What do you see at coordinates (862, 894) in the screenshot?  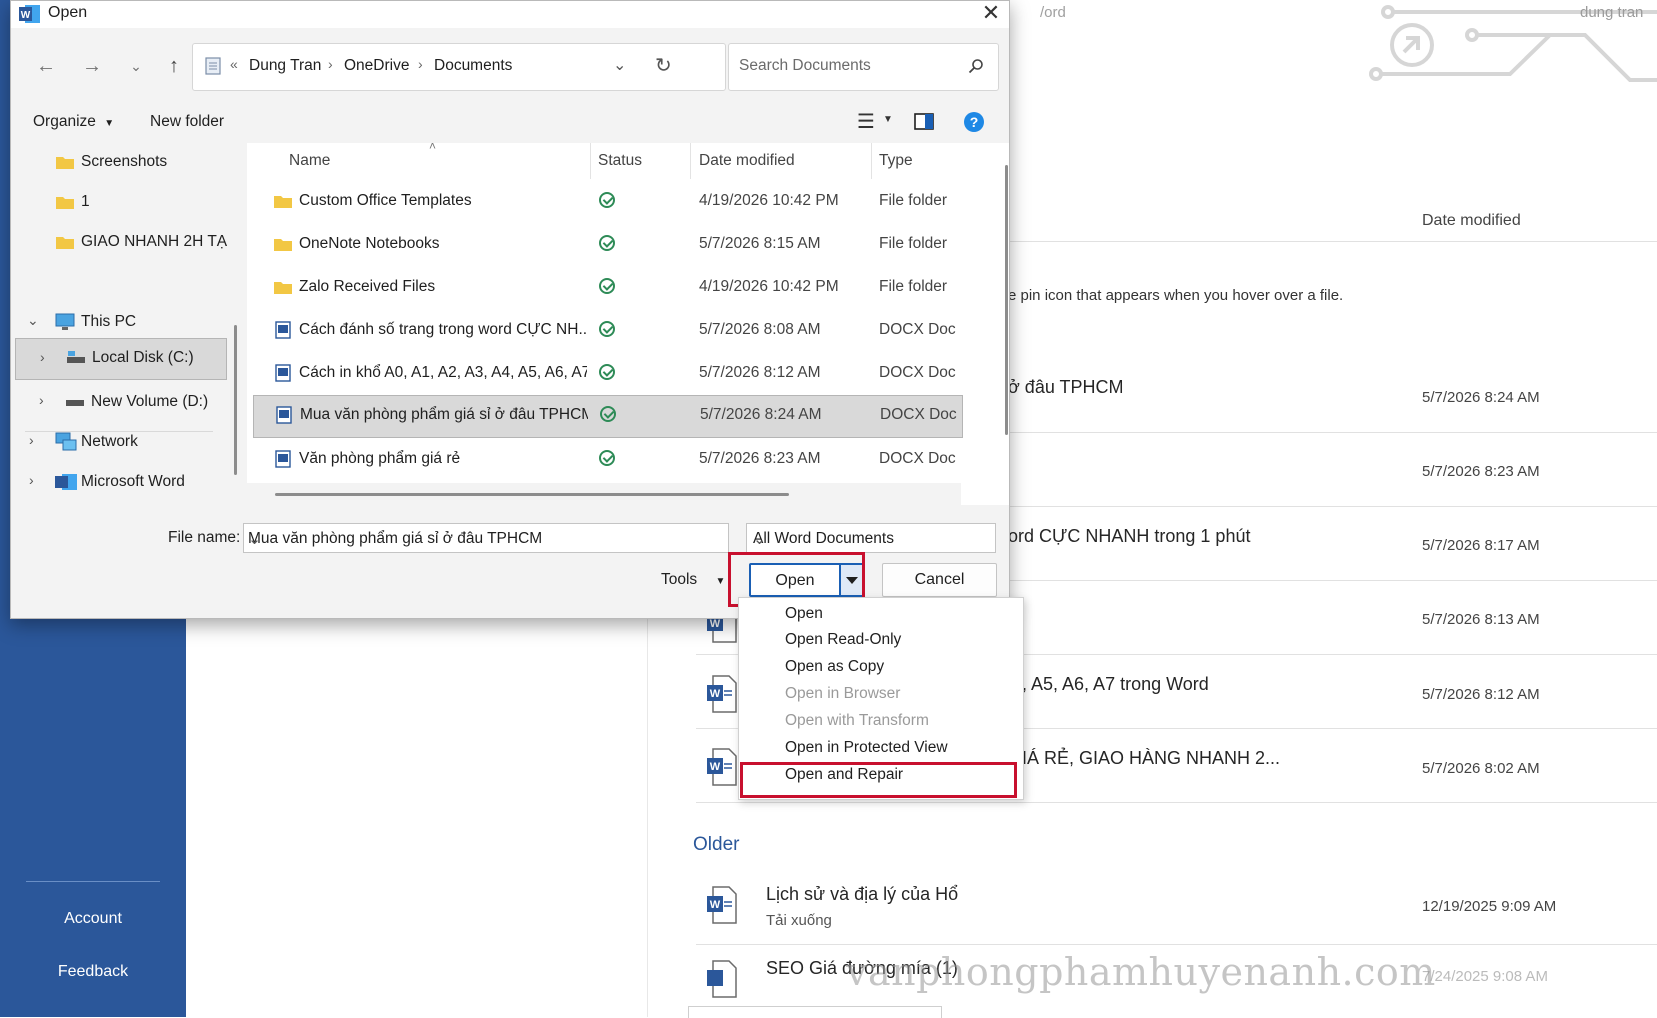 I see `older-file-title: Lịch sử và địa lý của Hổ` at bounding box center [862, 894].